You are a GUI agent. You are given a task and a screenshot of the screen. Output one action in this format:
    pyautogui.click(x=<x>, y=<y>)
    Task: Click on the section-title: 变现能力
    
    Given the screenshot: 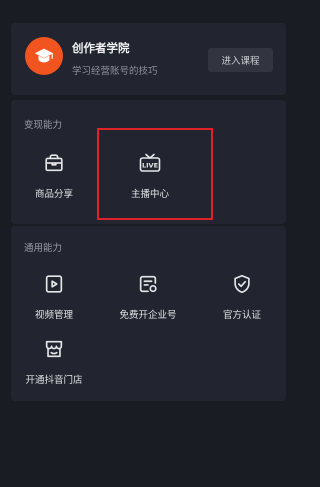 What is the action you would take?
    pyautogui.click(x=43, y=125)
    